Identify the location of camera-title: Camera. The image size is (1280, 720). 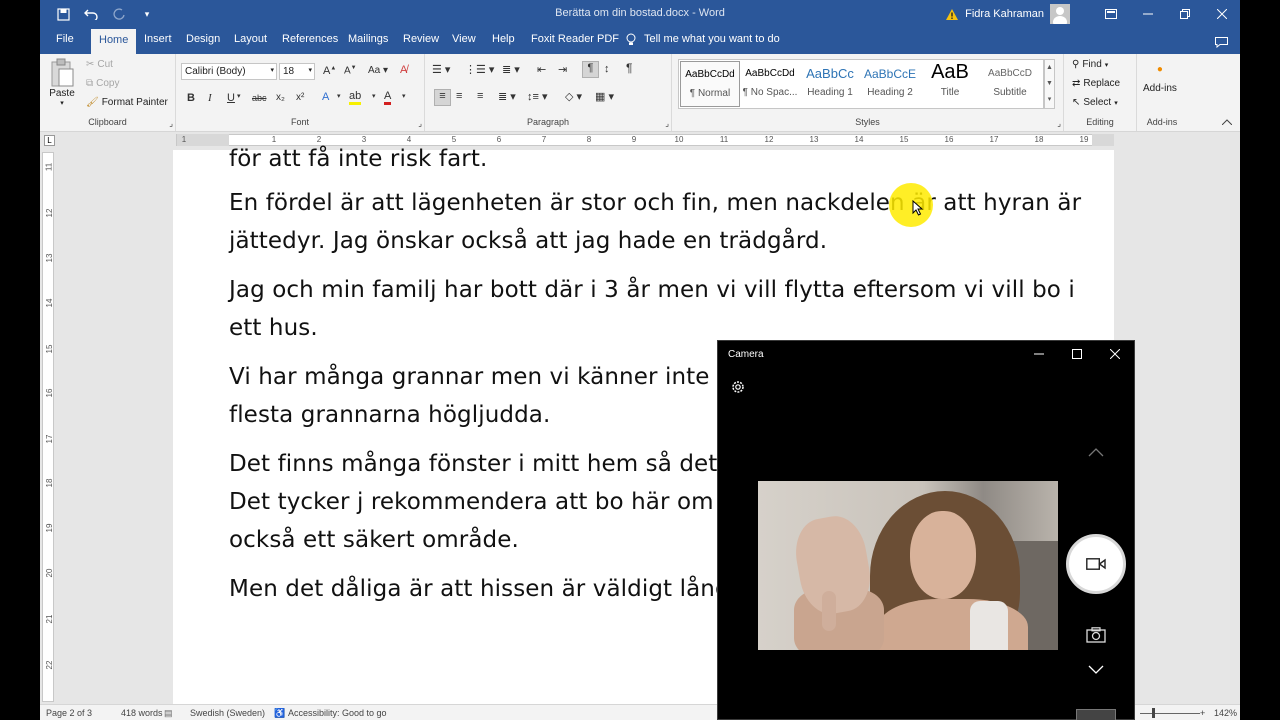
(746, 354).